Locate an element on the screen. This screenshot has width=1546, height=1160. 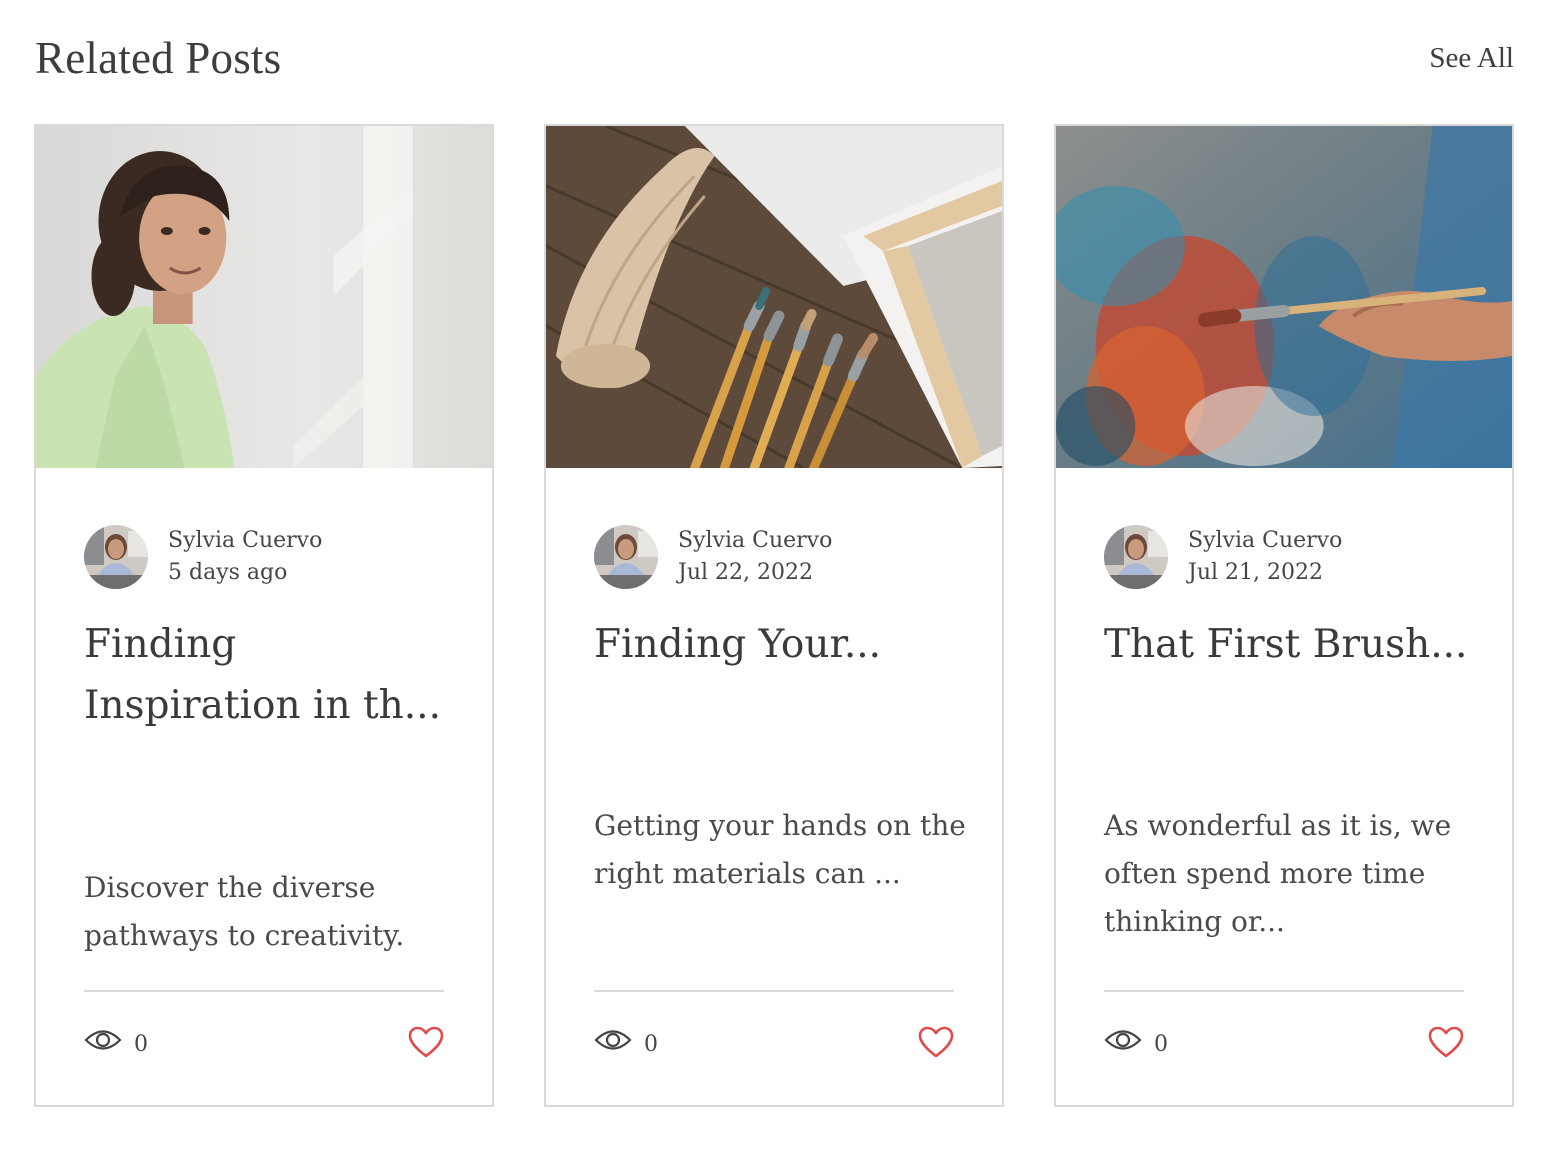
post-image-woman-portrait is located at coordinates (264, 297).